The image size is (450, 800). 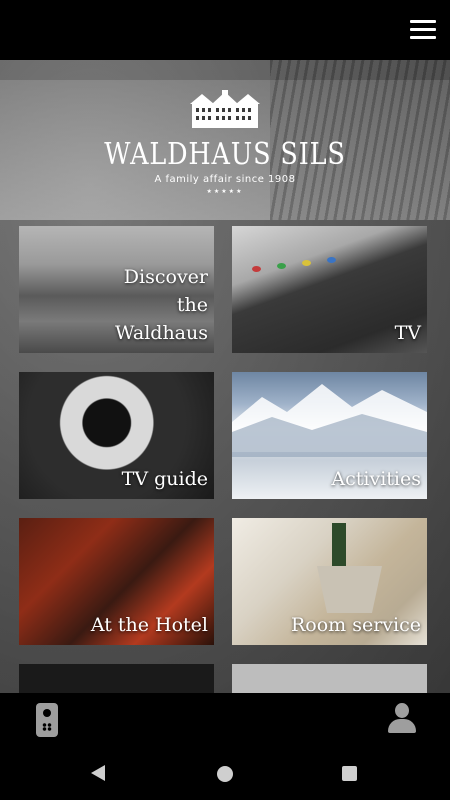 I want to click on hotel-stars: ★★★★★, so click(x=225, y=191).